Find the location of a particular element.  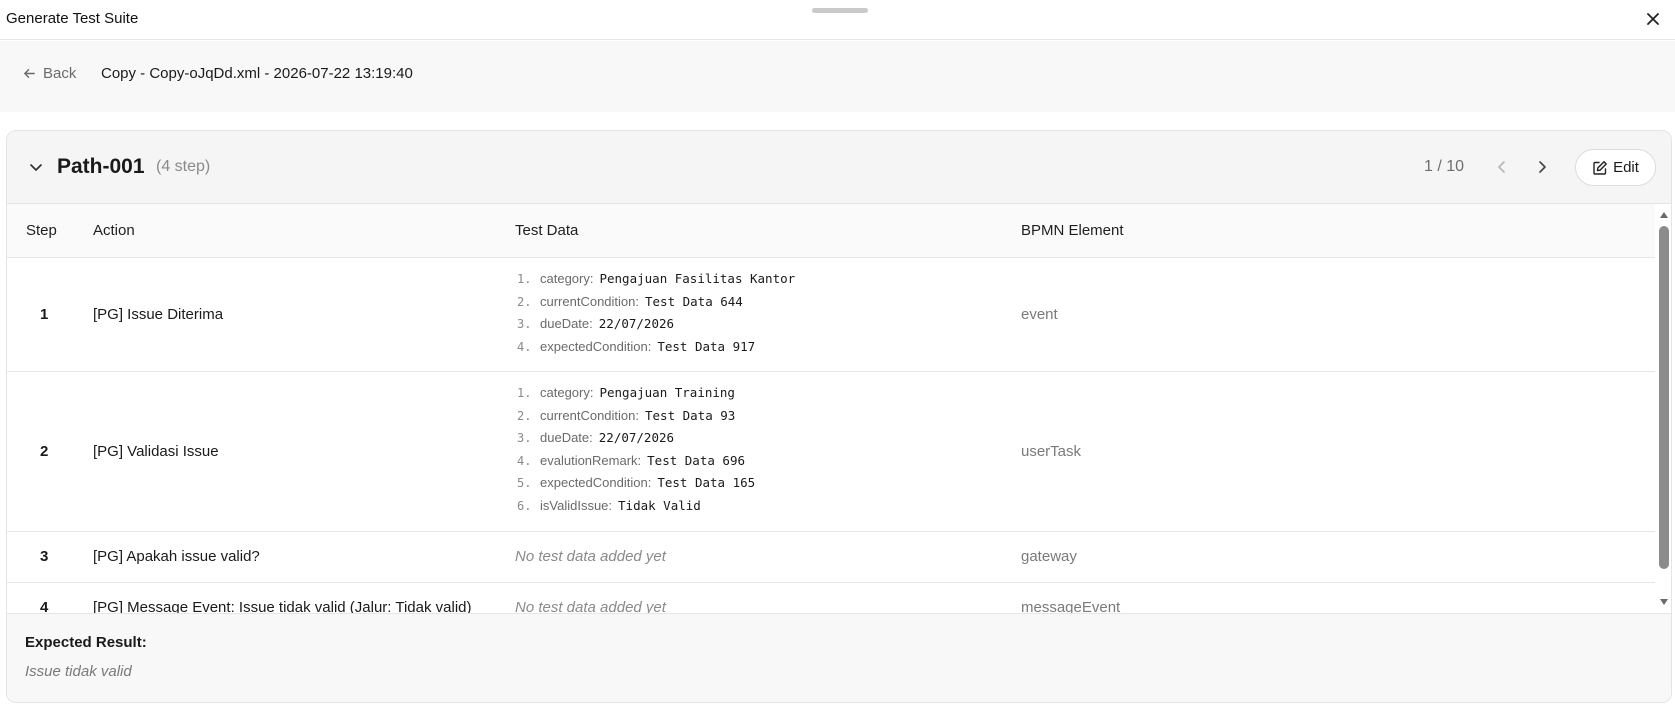

chevron-left-icon is located at coordinates (1502, 167).